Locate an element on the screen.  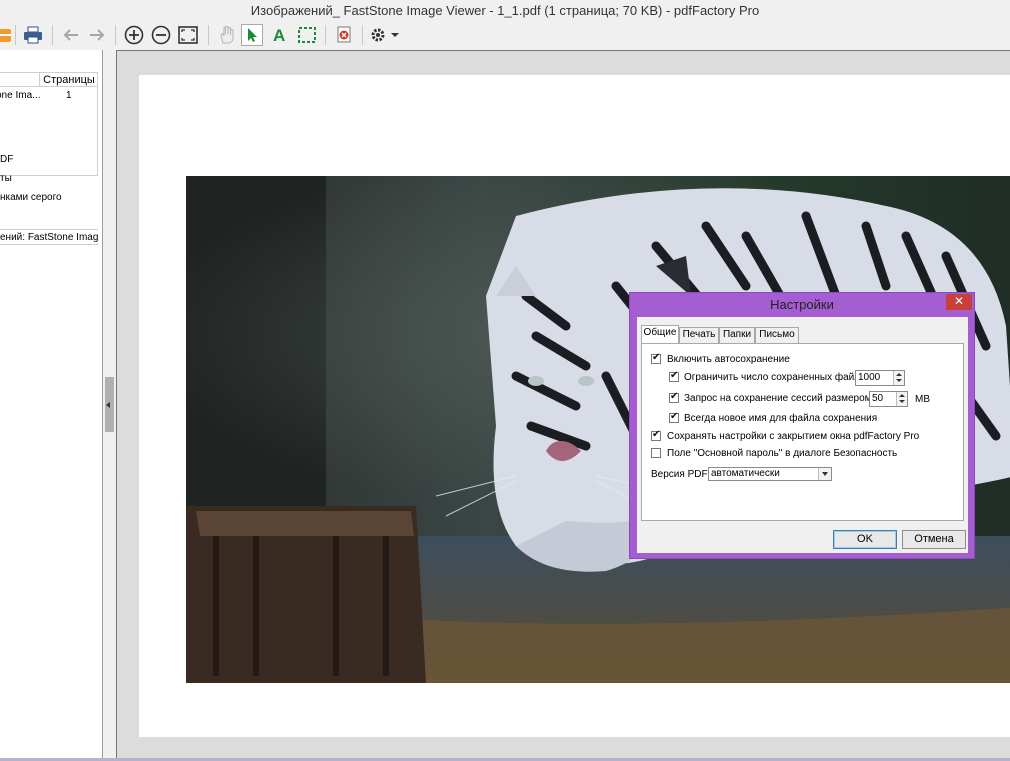
hand-tool-icon is located at coordinates (227, 35).